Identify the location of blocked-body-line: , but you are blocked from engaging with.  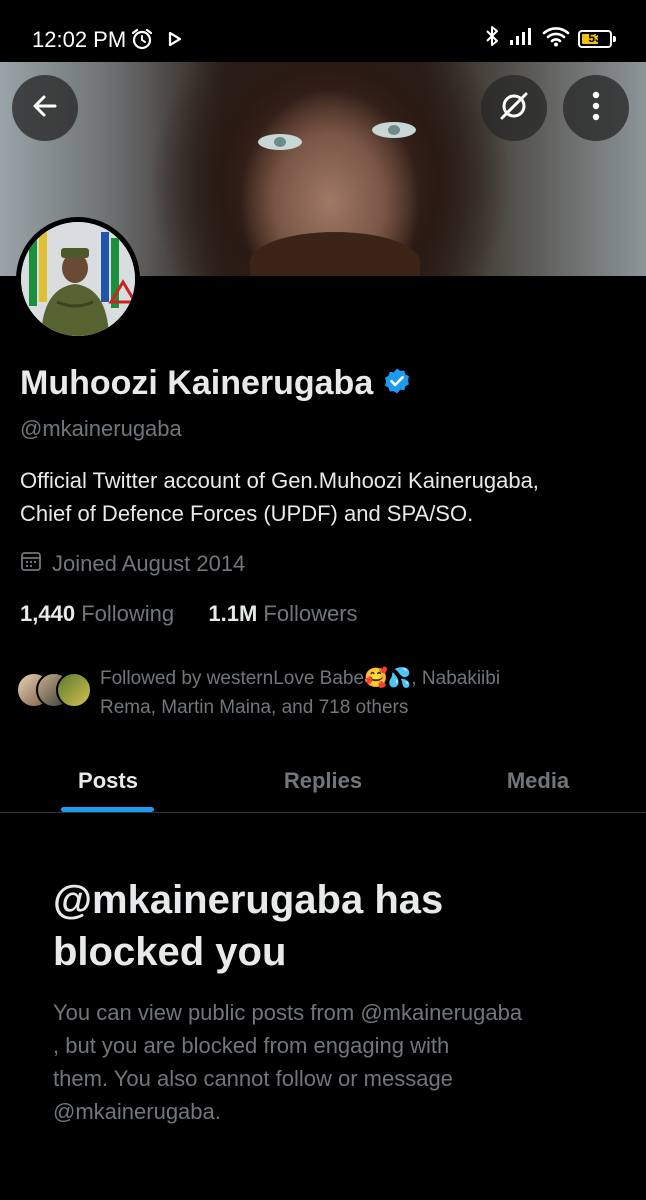
(251, 1045).